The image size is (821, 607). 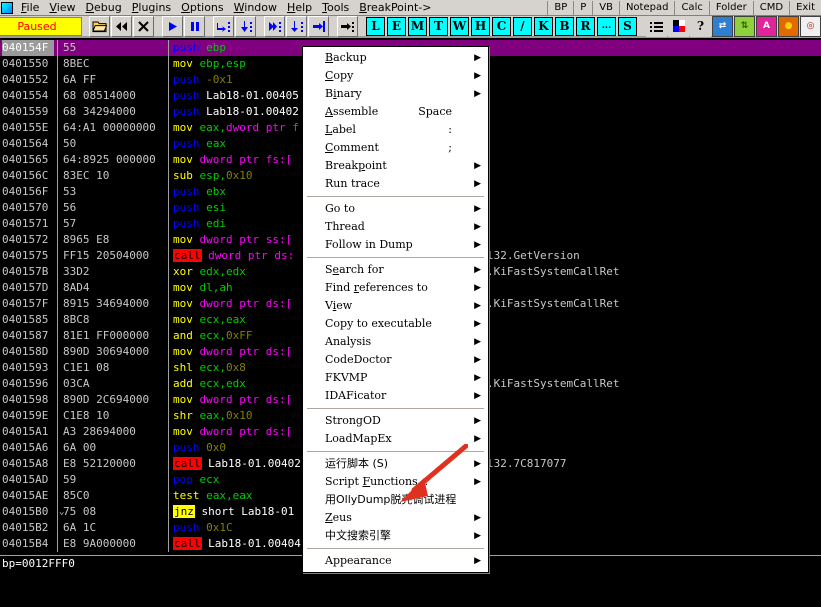 I want to click on context-menu-item-analysis: Analysis ▶, so click(x=395, y=342).